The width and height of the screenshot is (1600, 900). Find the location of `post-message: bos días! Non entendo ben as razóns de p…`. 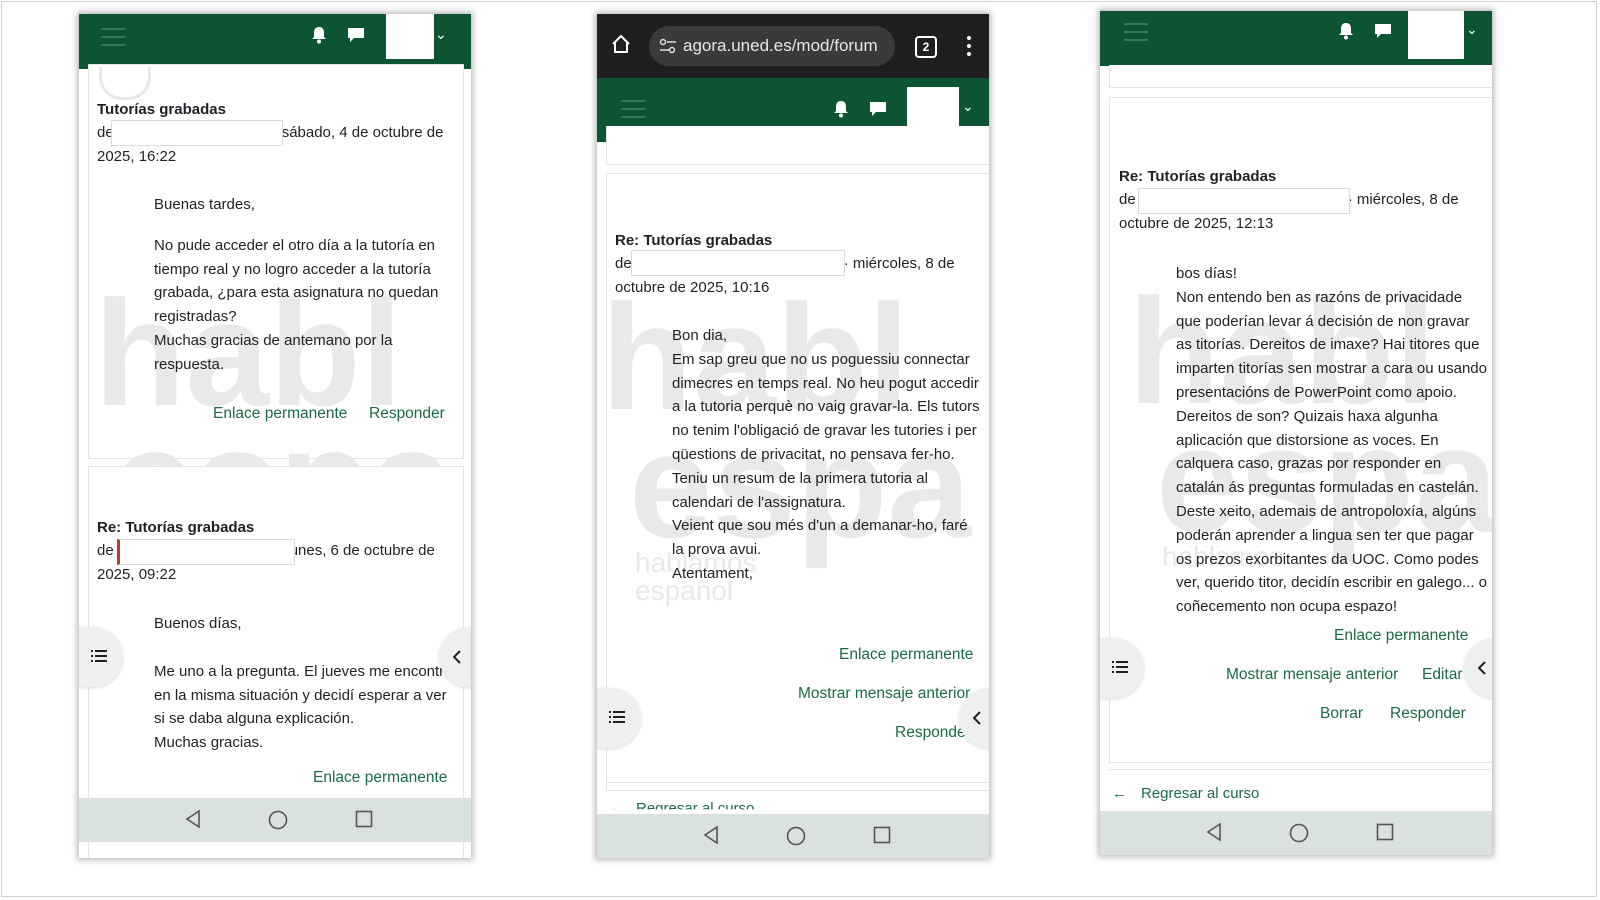

post-message: bos días! Non entendo ben as razóns de p… is located at coordinates (1332, 440).